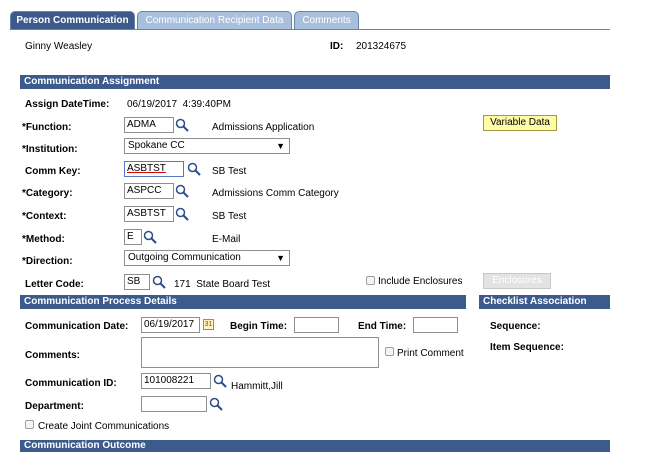  I want to click on comm-key-label: Comm Key:, so click(53, 171).